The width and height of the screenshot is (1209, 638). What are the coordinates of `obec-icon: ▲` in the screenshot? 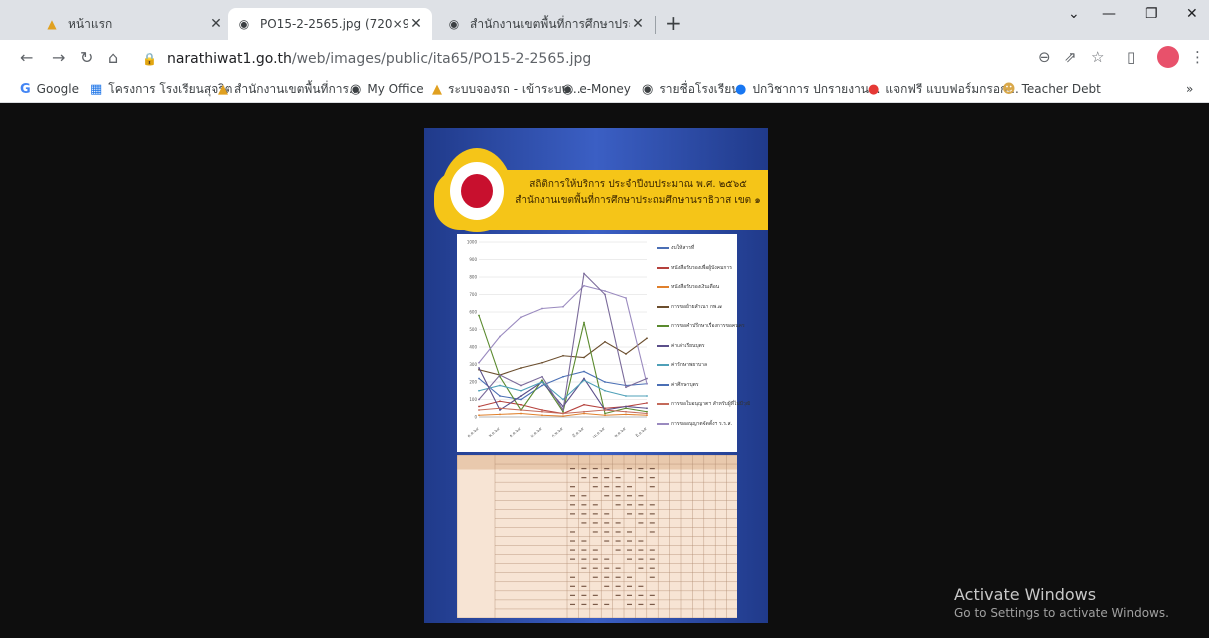 It's located at (223, 89).